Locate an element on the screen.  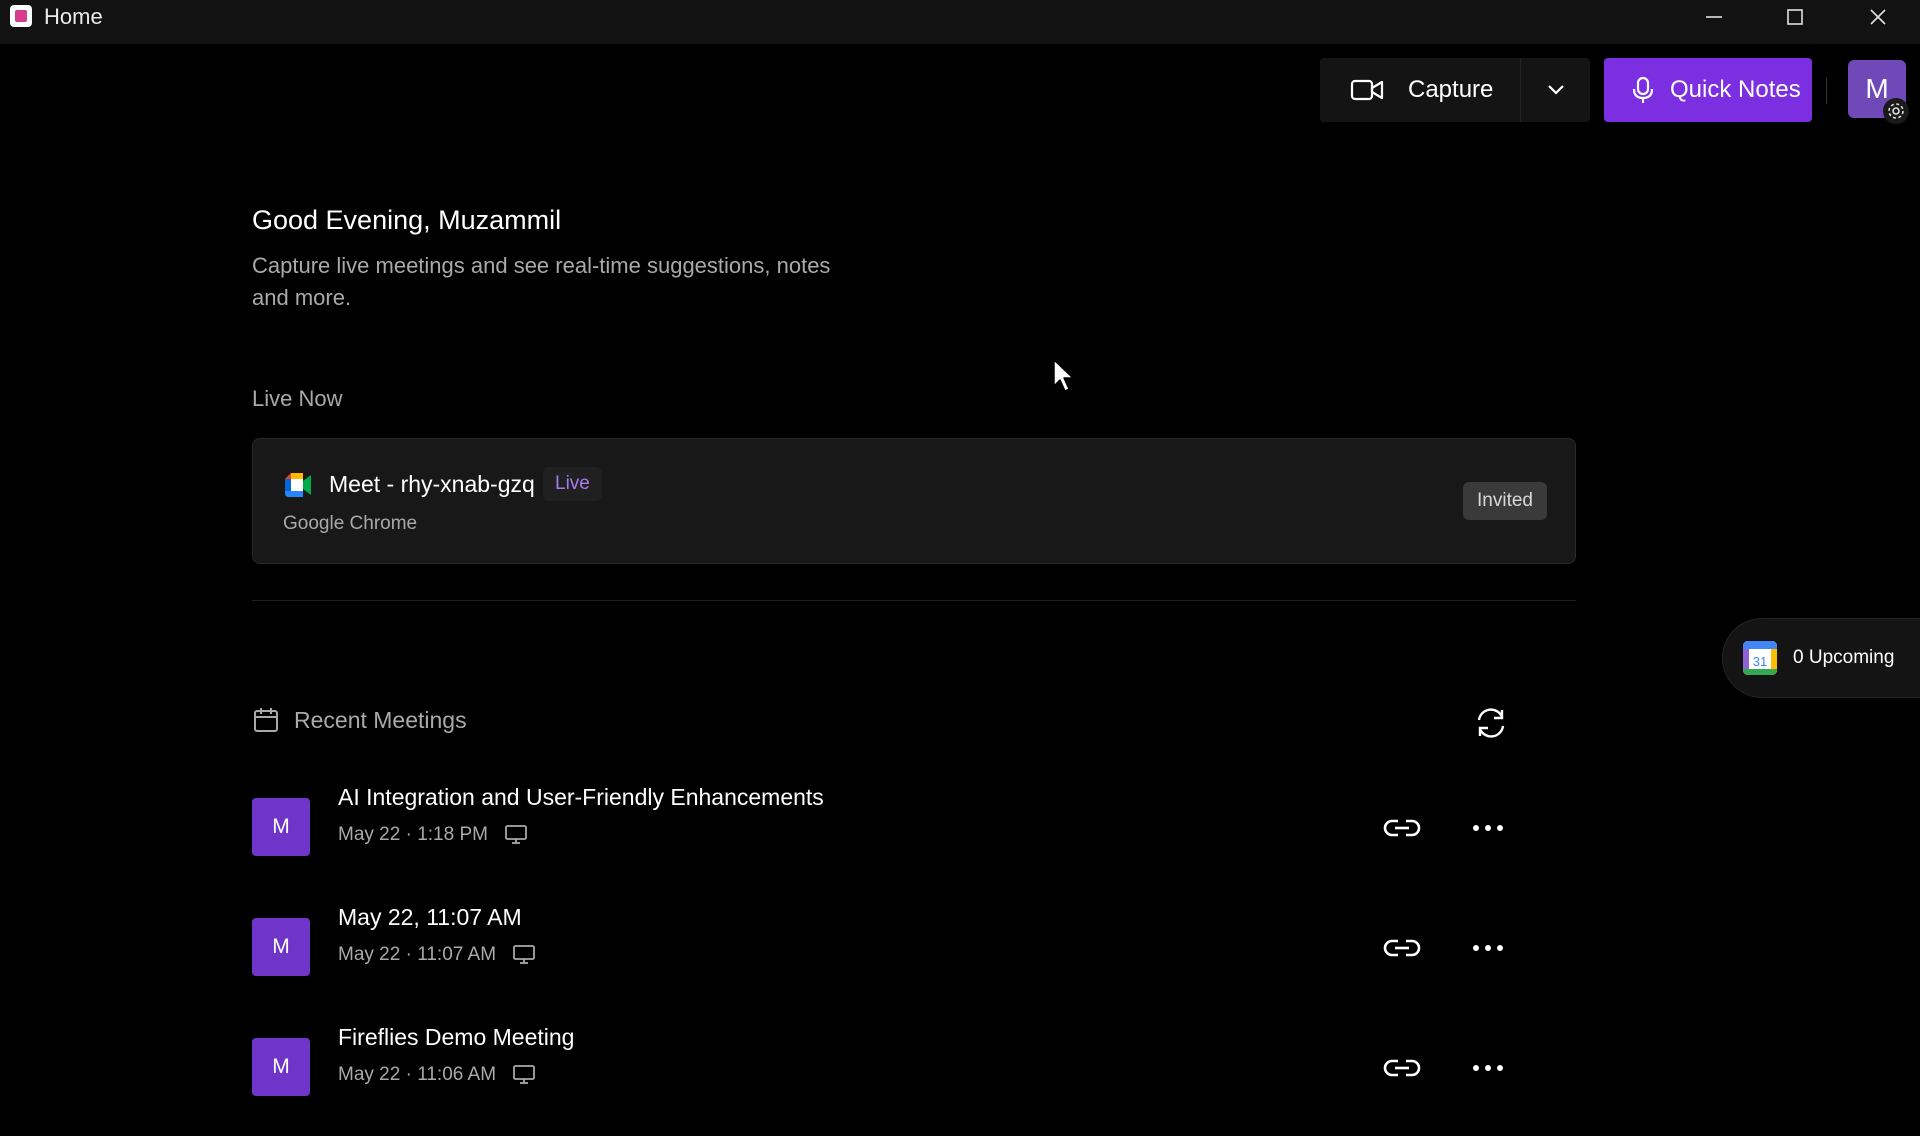
live-badge: Live is located at coordinates (572, 484).